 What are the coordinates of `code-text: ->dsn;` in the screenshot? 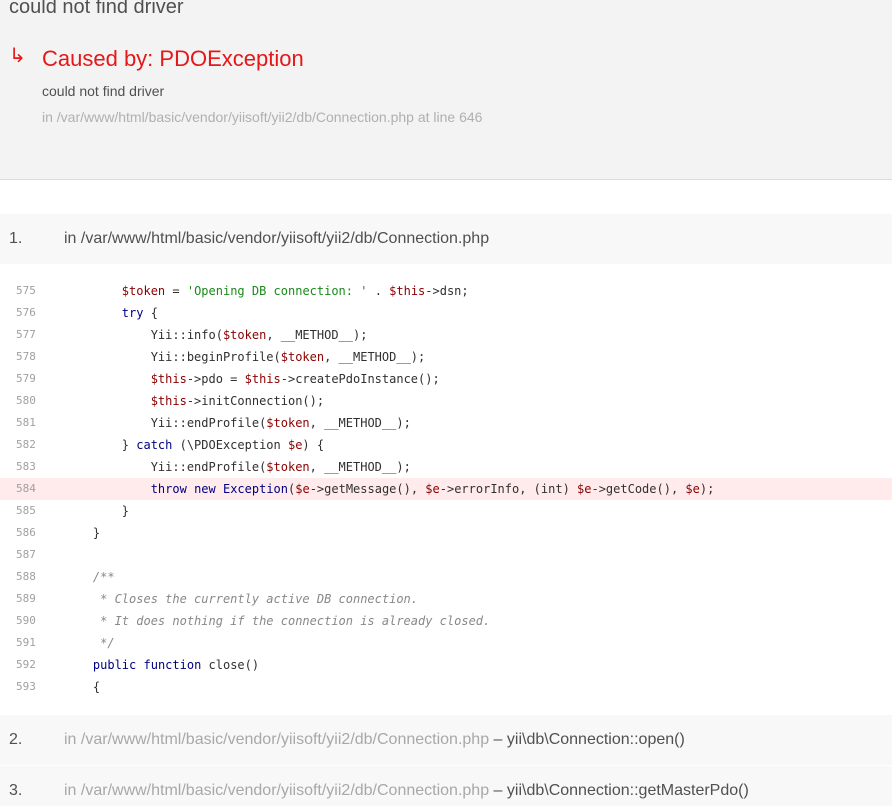 It's located at (447, 291).